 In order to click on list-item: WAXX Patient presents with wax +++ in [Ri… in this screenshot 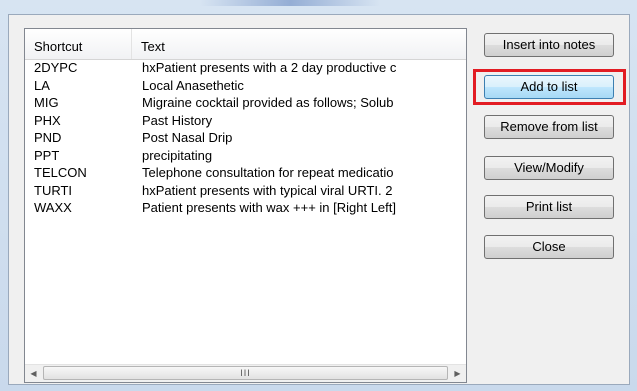, I will do `click(245, 208)`.